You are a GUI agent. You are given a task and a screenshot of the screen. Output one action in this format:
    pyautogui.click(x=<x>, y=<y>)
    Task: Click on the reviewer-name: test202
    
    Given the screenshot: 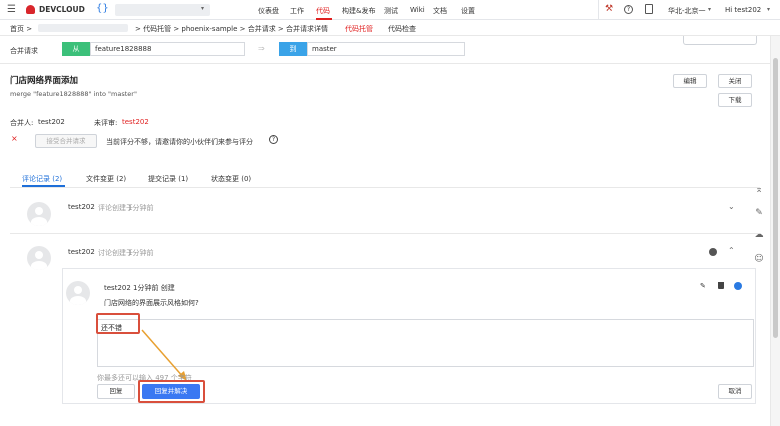 What is the action you would take?
    pyautogui.click(x=135, y=122)
    